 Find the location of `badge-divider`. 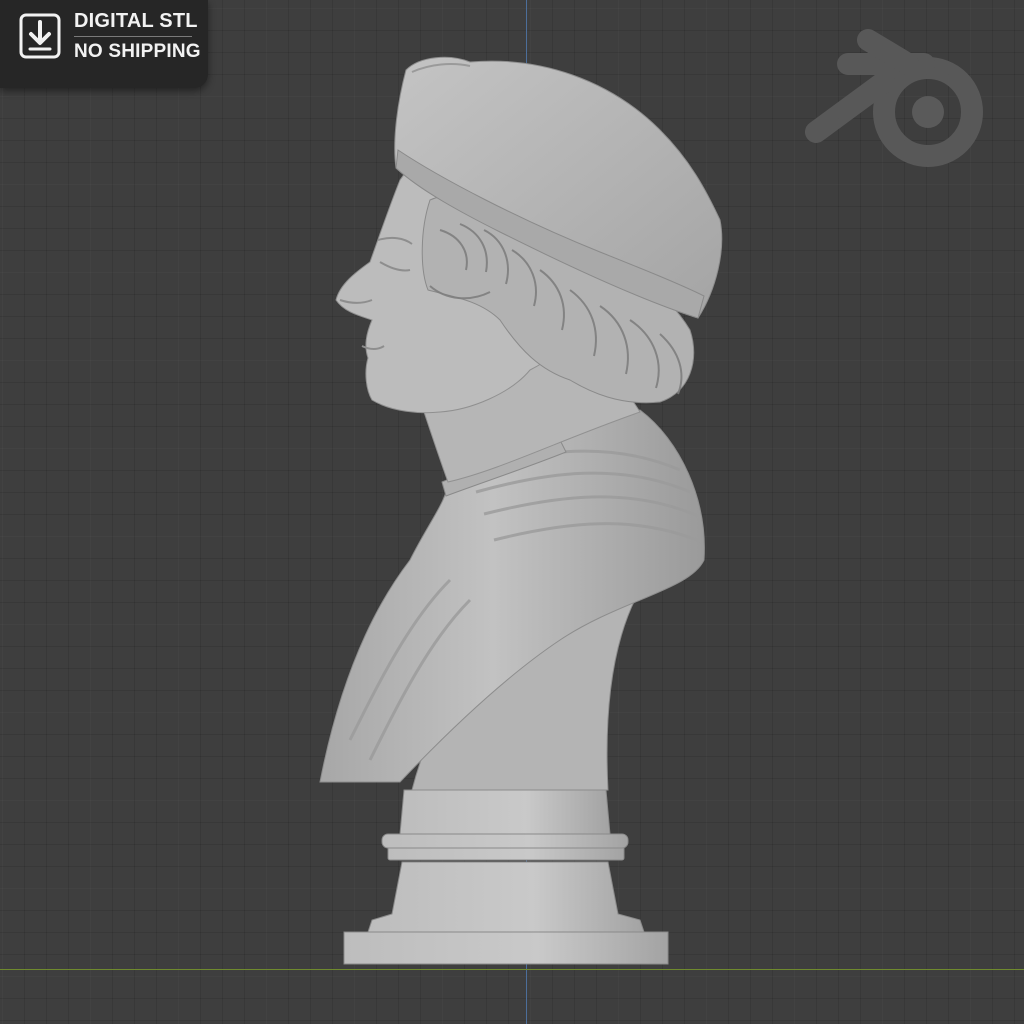

badge-divider is located at coordinates (133, 36).